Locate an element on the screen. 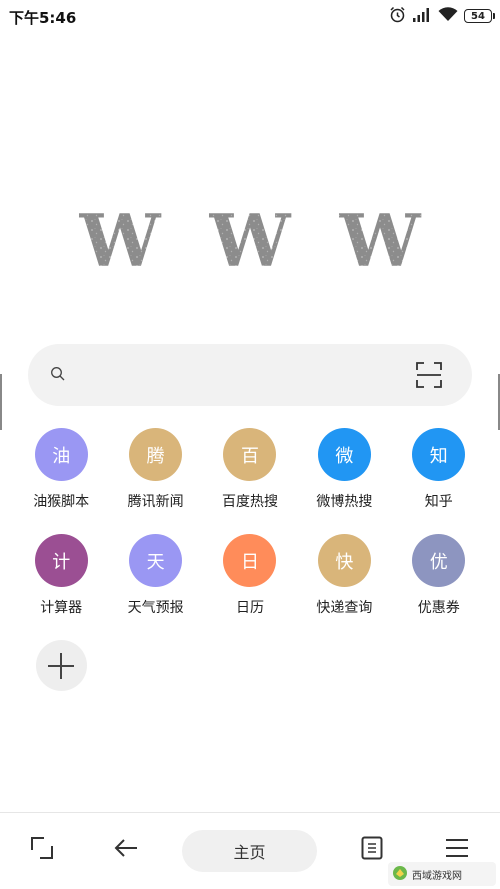  status-icons: 54 is located at coordinates (442, 16).